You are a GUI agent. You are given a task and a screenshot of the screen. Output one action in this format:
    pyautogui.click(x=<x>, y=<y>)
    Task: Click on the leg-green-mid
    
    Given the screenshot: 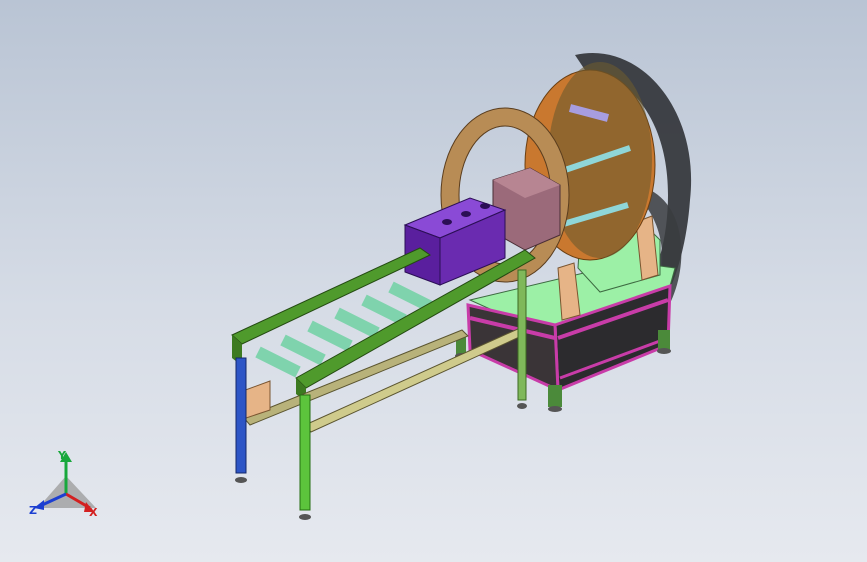 What is the action you would take?
    pyautogui.click(x=522, y=335)
    